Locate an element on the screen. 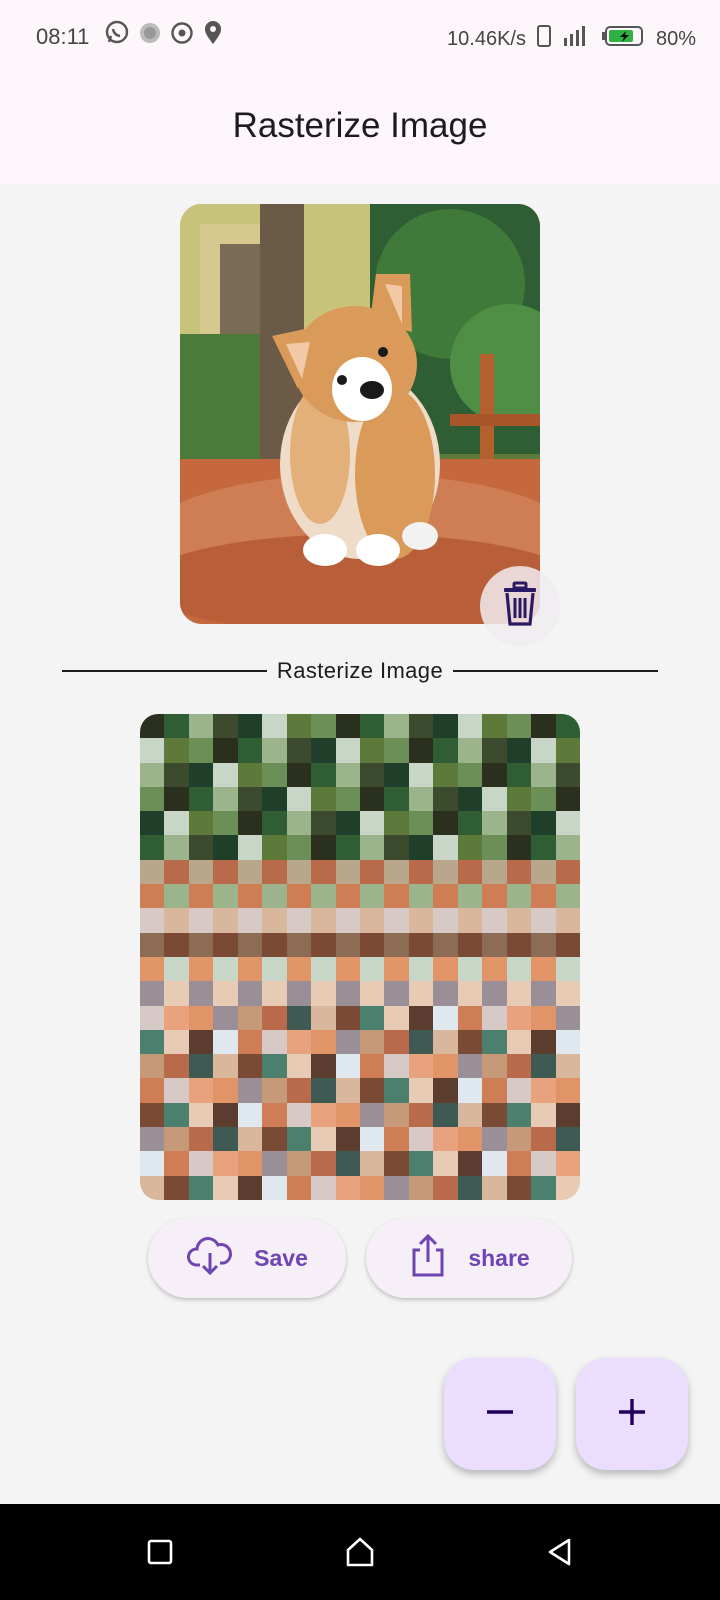 The height and width of the screenshot is (1600, 720). delete-button is located at coordinates (520, 606).